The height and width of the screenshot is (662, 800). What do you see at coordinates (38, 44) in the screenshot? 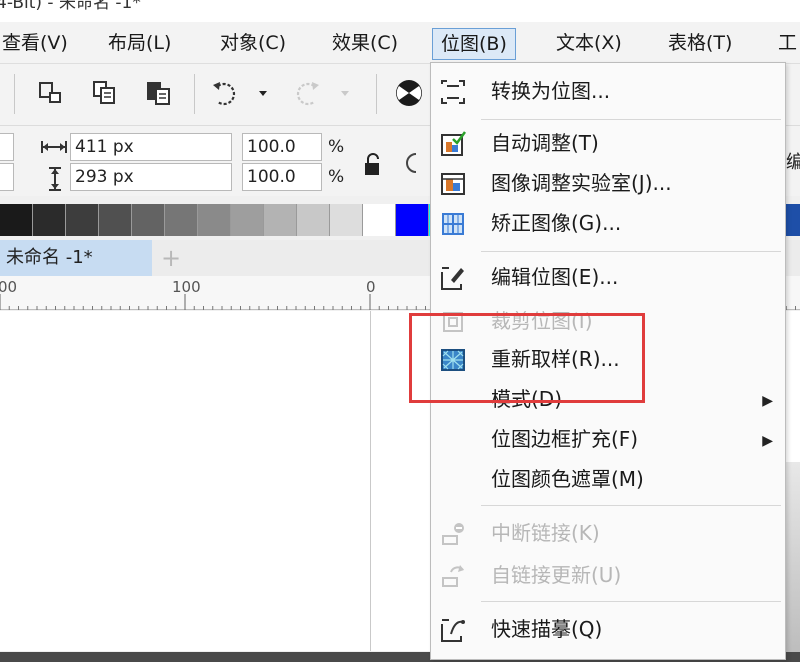
I see `menu-view: 查看(V)` at bounding box center [38, 44].